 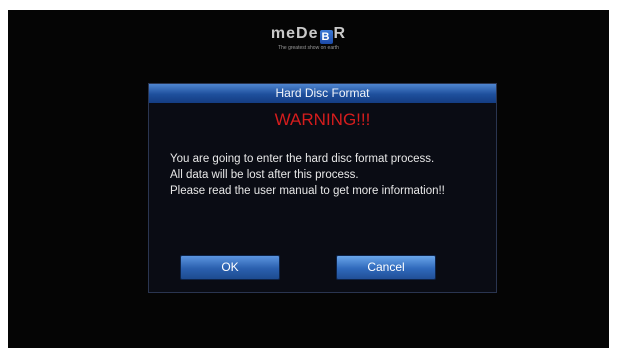 I want to click on cancel-button: Cancel, so click(x=386, y=267).